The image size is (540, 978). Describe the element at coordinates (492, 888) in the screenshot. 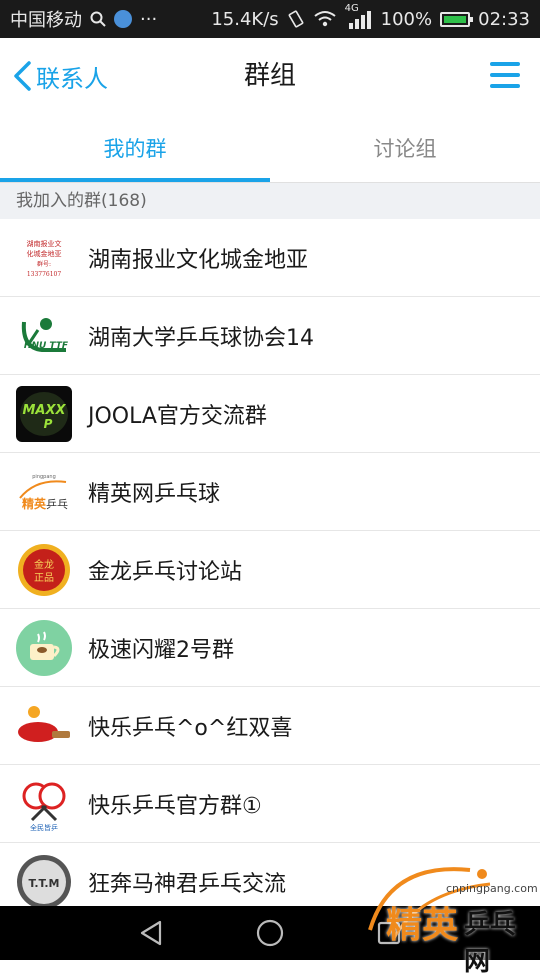

I see `watermark-domain: cnpingpang.com` at that location.